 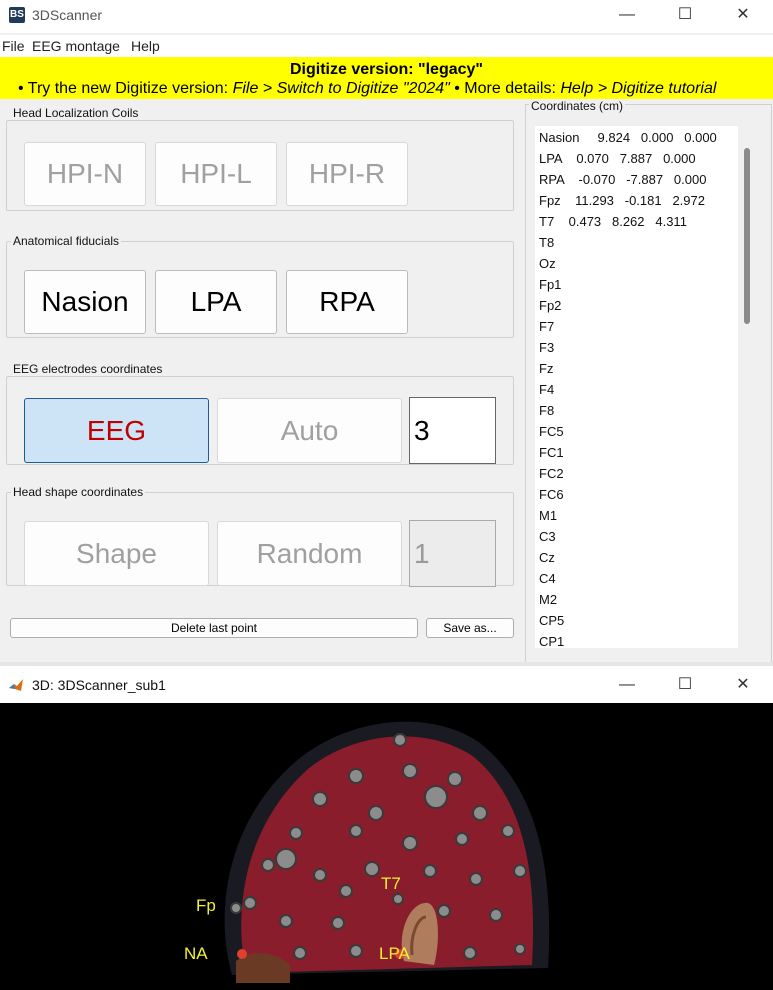 What do you see at coordinates (547, 536) in the screenshot?
I see `coordinate-row: C3` at bounding box center [547, 536].